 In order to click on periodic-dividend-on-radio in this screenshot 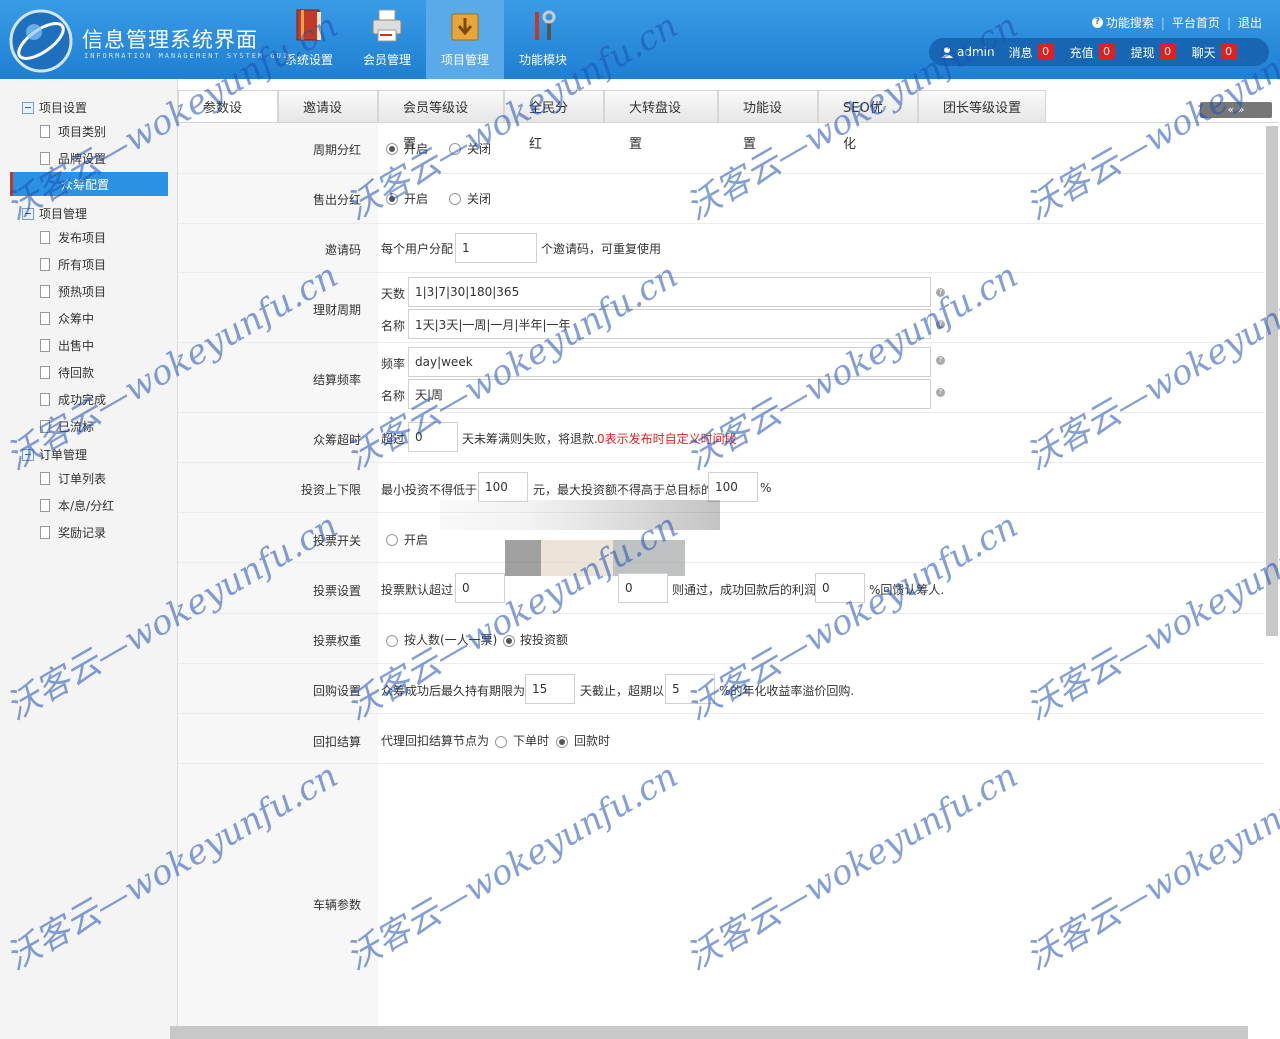, I will do `click(392, 149)`.